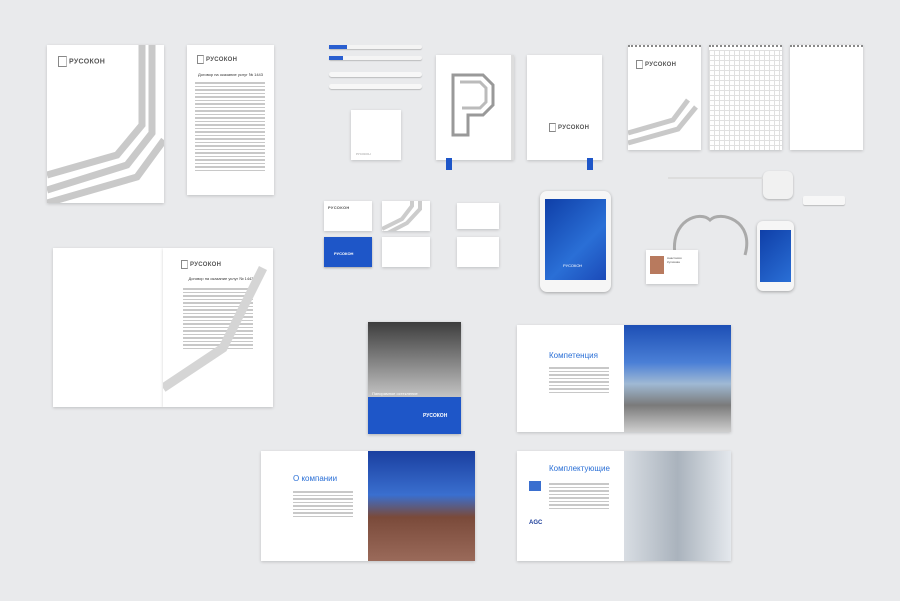  What do you see at coordinates (579, 468) in the screenshot?
I see `components-title: Комплектующие` at bounding box center [579, 468].